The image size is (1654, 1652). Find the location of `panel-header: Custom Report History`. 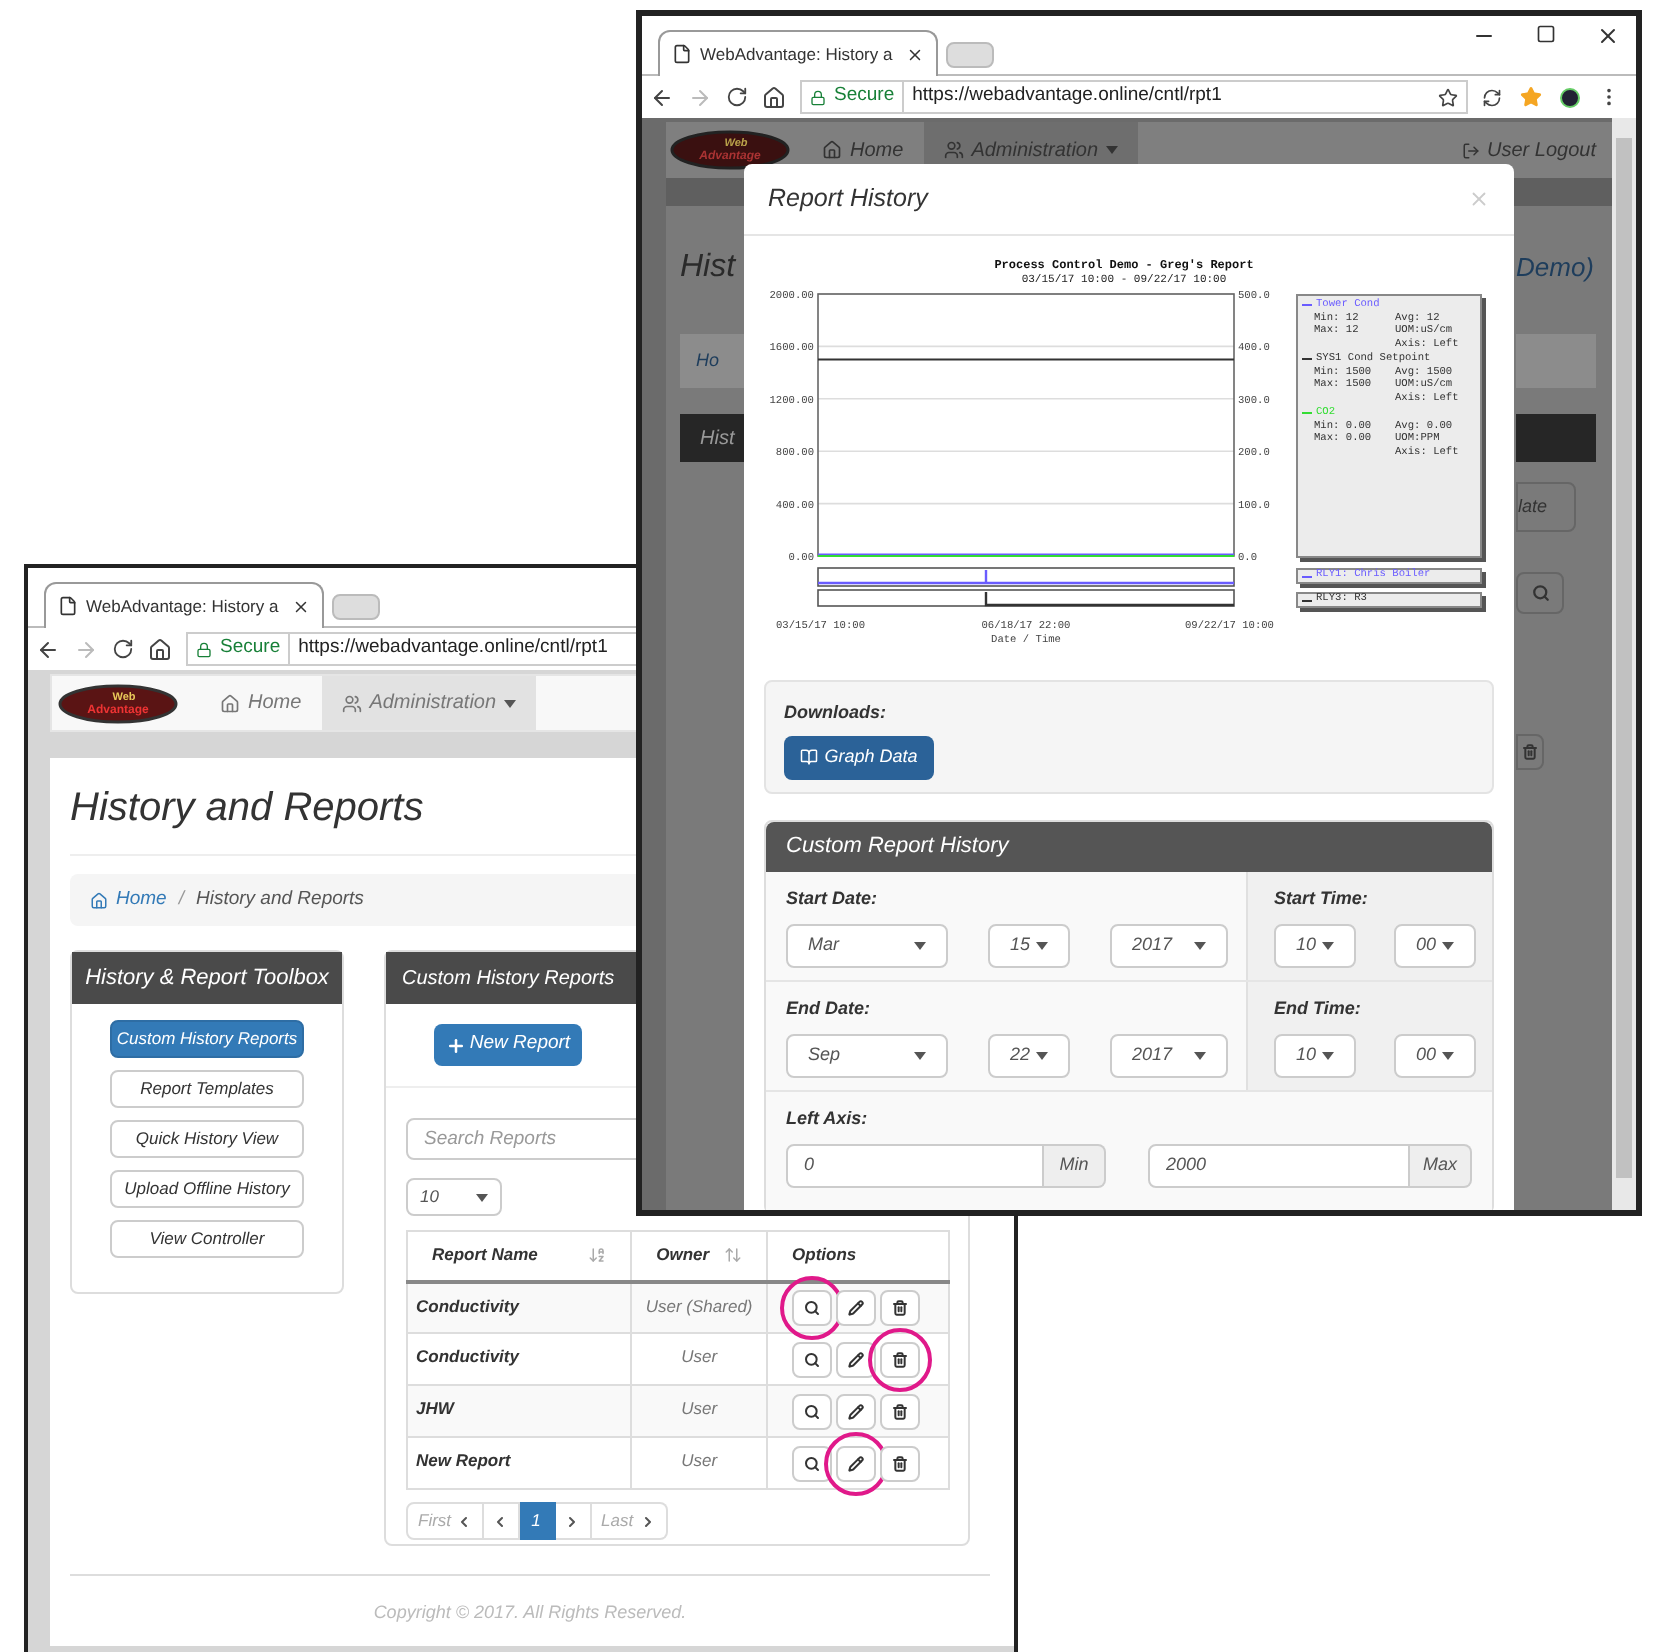

panel-header: Custom Report History is located at coordinates (1129, 847).